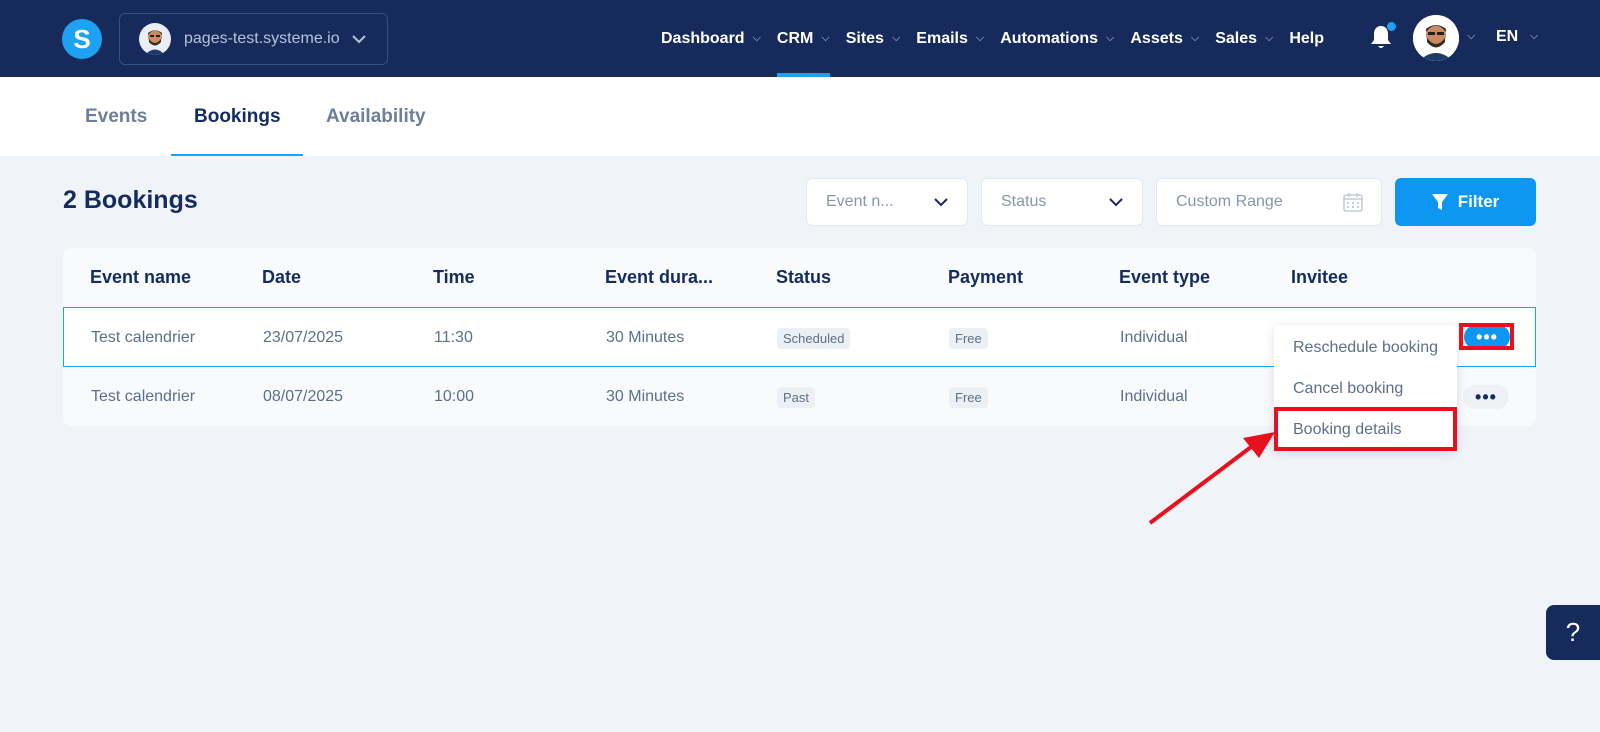 This screenshot has width=1600, height=732. I want to click on select-placeholder: Custom Range, so click(1229, 201).